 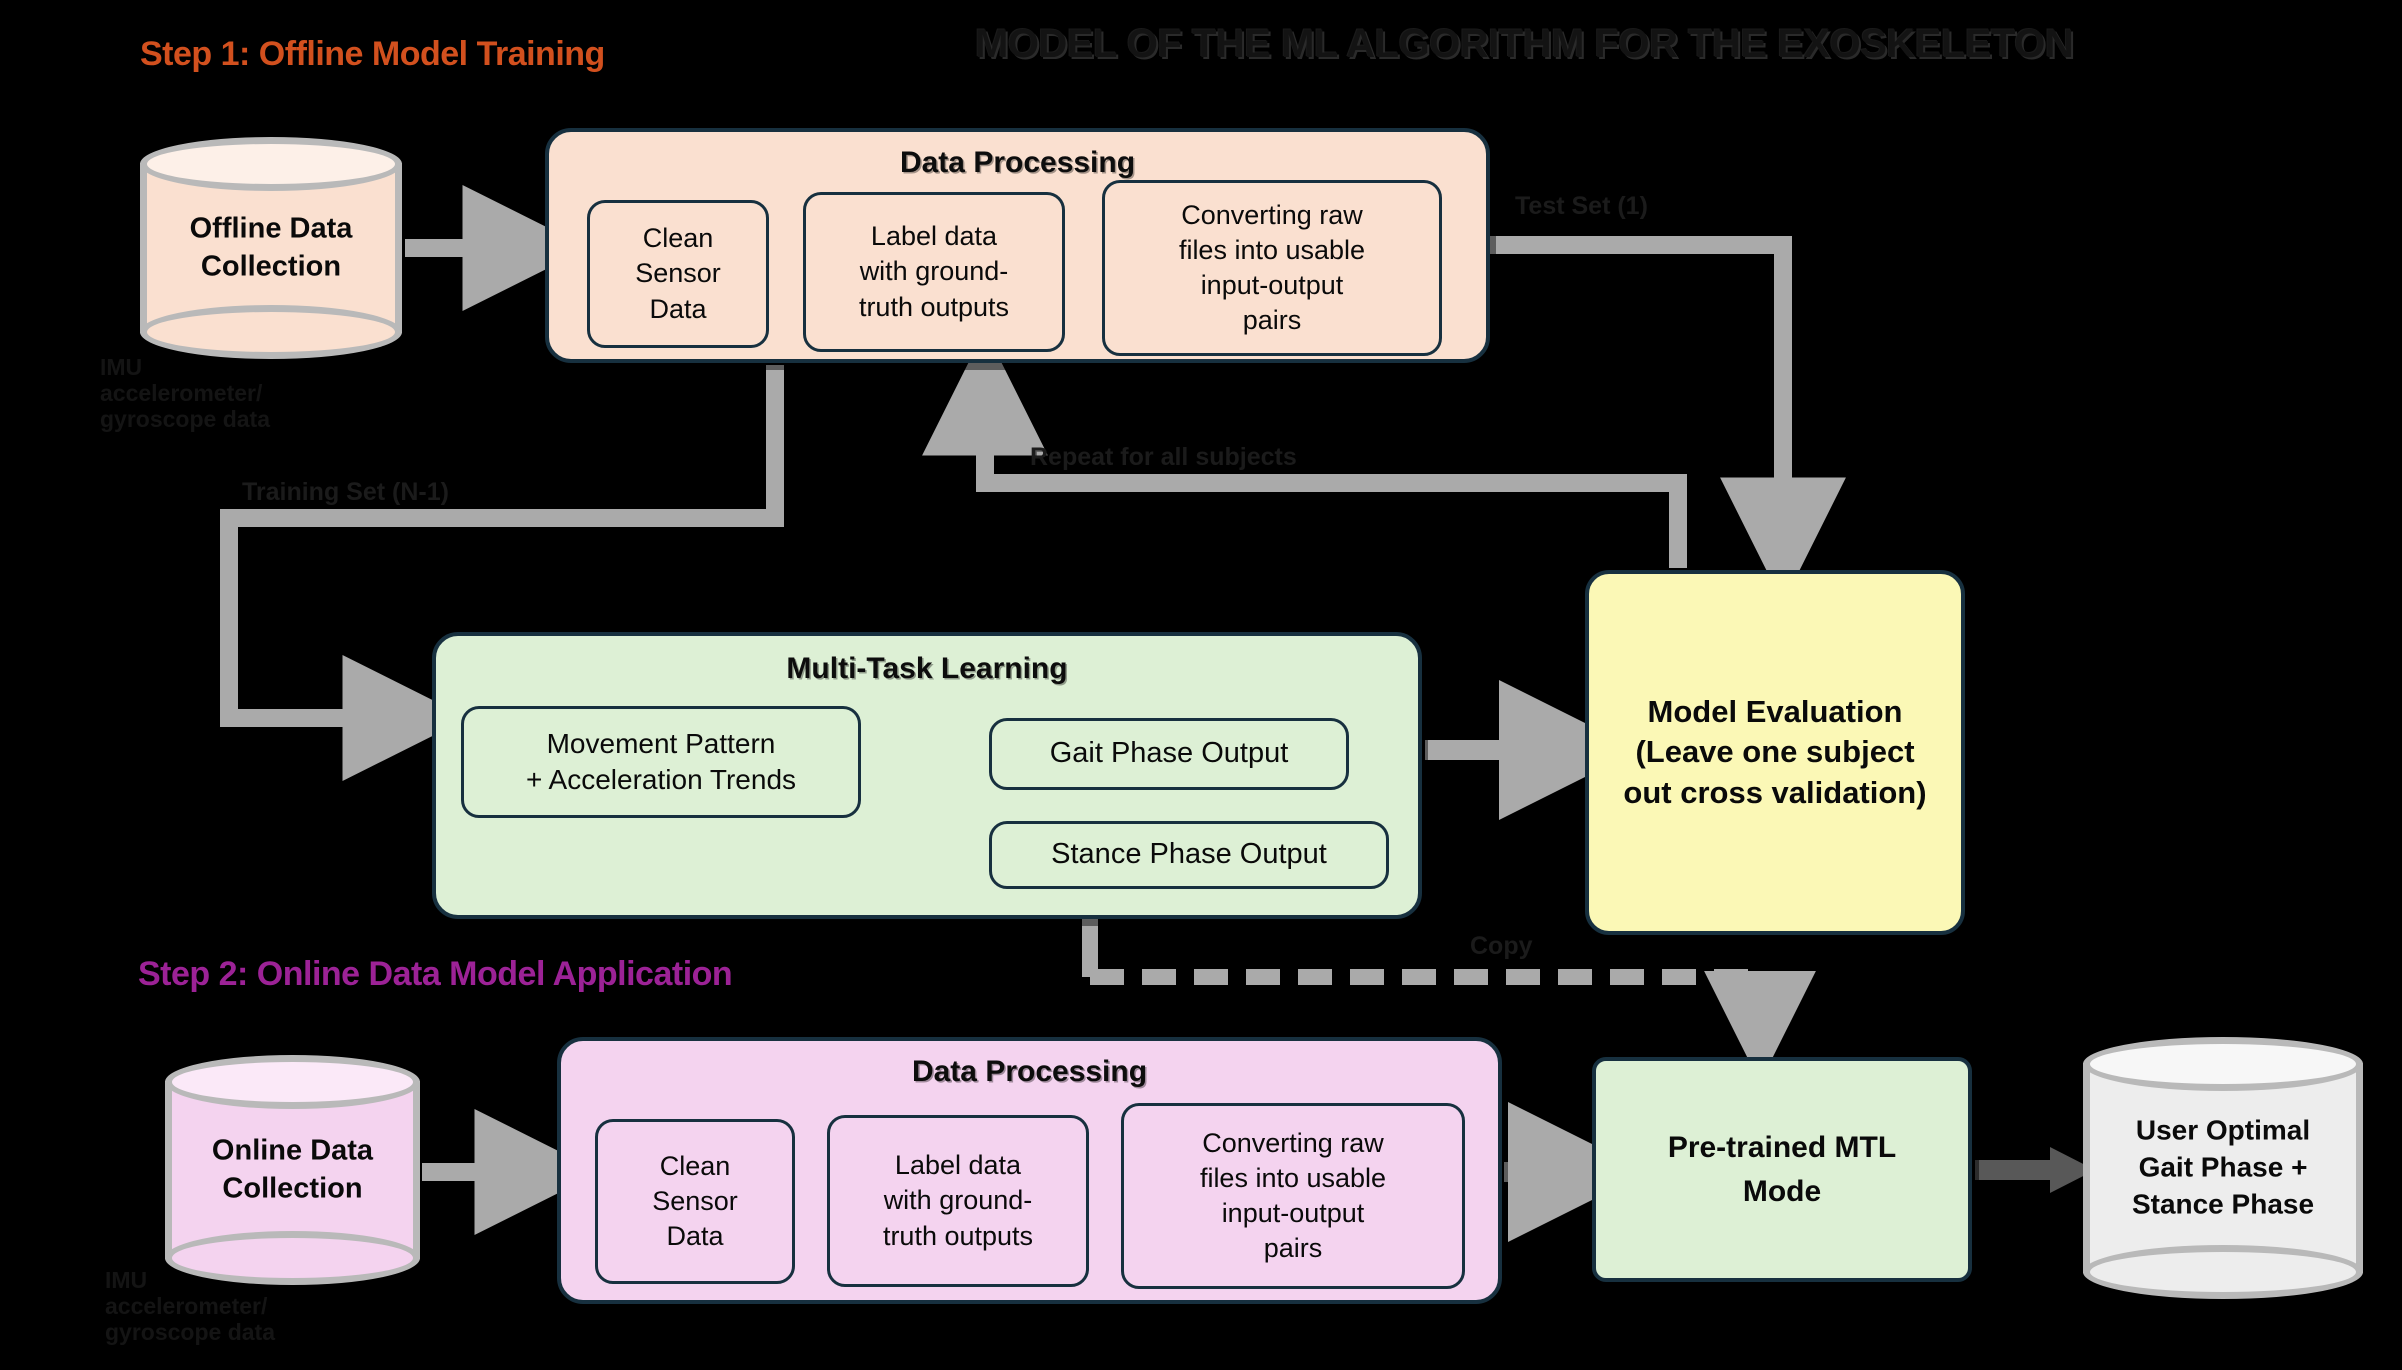 I want to click on pre-trained-mtl-model-box: Pre-trained MTL Mode, so click(x=1782, y=1169).